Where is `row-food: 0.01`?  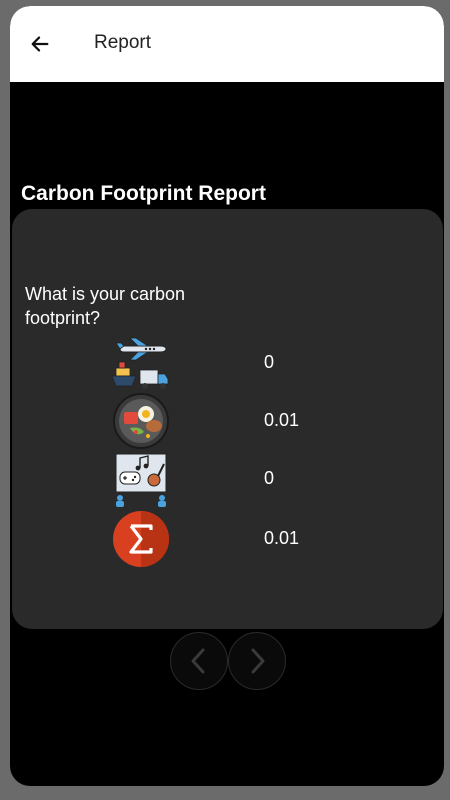
row-food: 0.01 is located at coordinates (260, 421).